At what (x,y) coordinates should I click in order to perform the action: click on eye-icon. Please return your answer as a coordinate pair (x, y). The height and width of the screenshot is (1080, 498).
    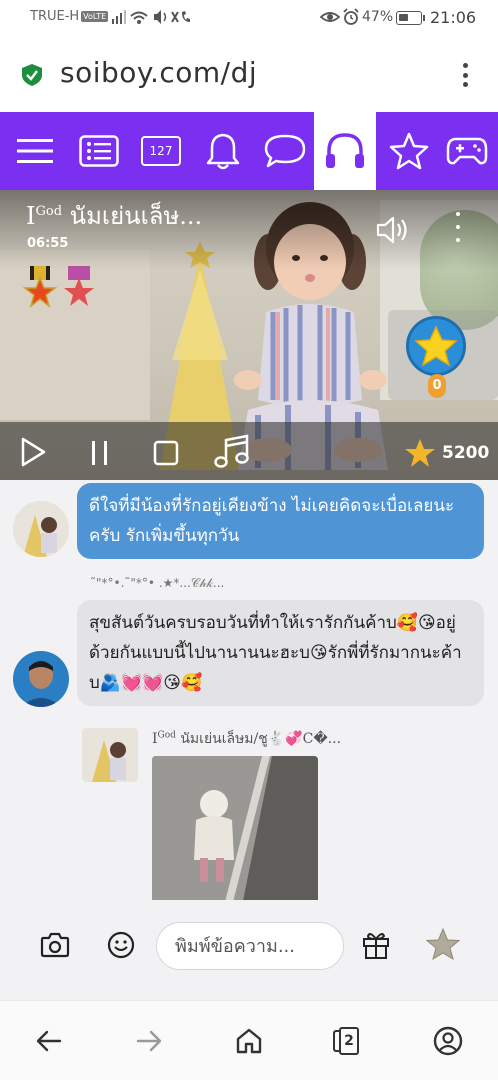
    Looking at the image, I should click on (330, 19).